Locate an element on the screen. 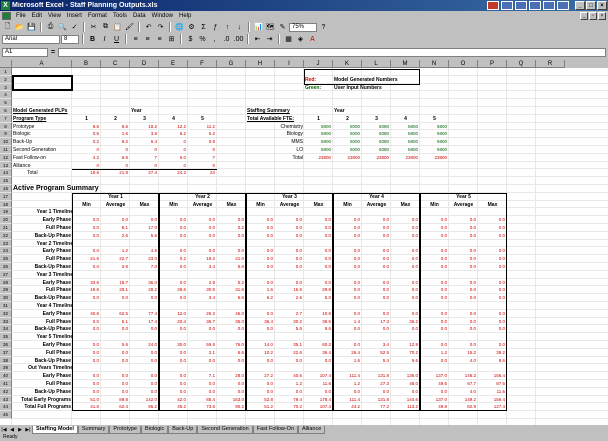 The width and height of the screenshot is (608, 441). column-header: K is located at coordinates (347, 64).